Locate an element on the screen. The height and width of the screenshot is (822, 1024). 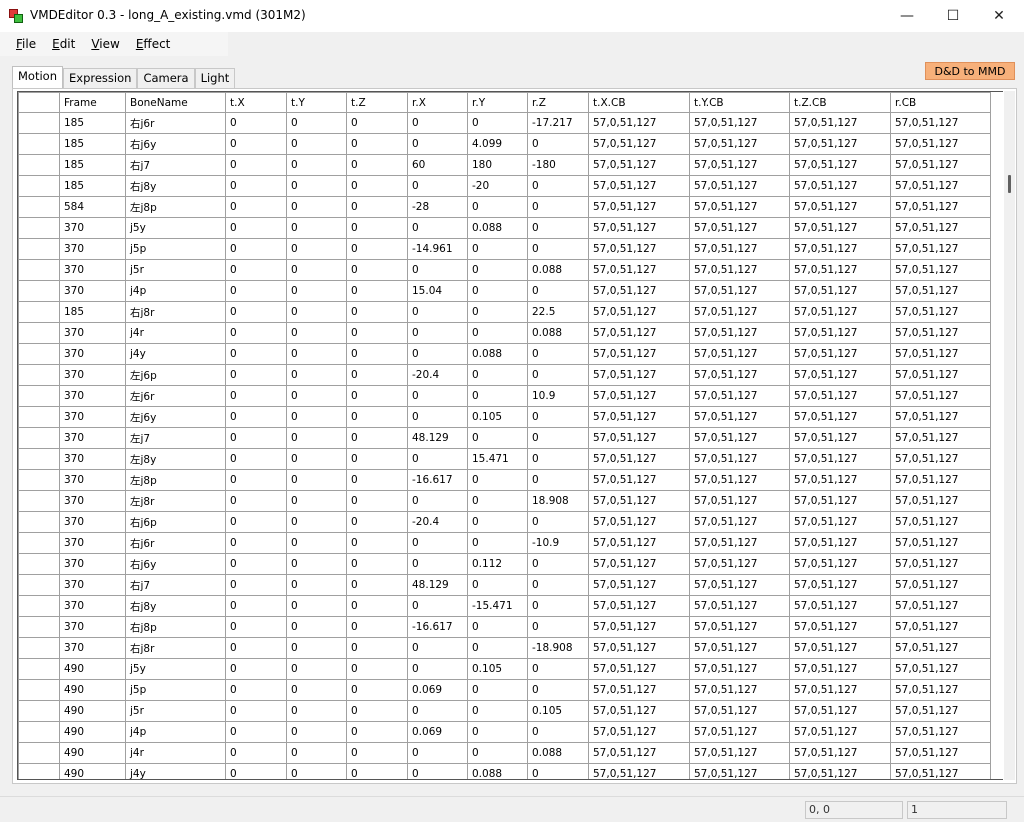
table-cell: j5r is located at coordinates (175, 270).